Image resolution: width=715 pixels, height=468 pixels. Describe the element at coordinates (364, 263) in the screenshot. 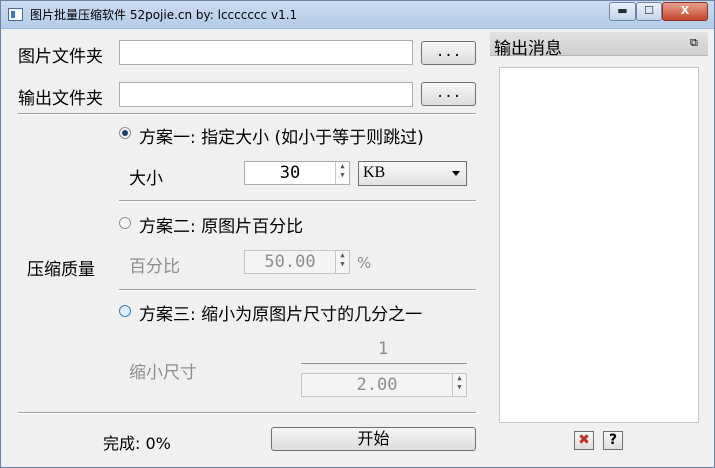

I see `percent-unit: %` at that location.